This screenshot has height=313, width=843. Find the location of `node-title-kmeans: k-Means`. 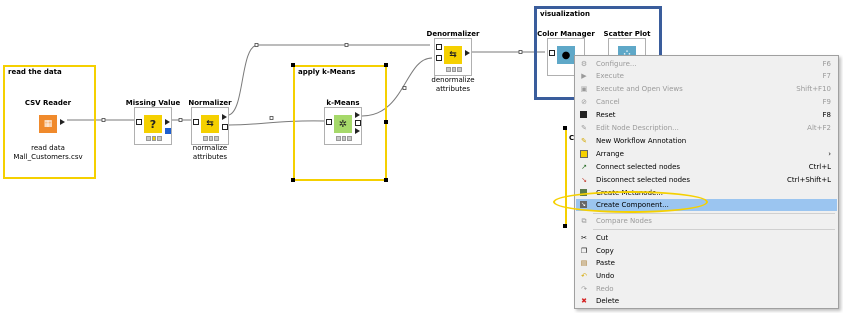

node-title-kmeans: k-Means is located at coordinates (343, 103).